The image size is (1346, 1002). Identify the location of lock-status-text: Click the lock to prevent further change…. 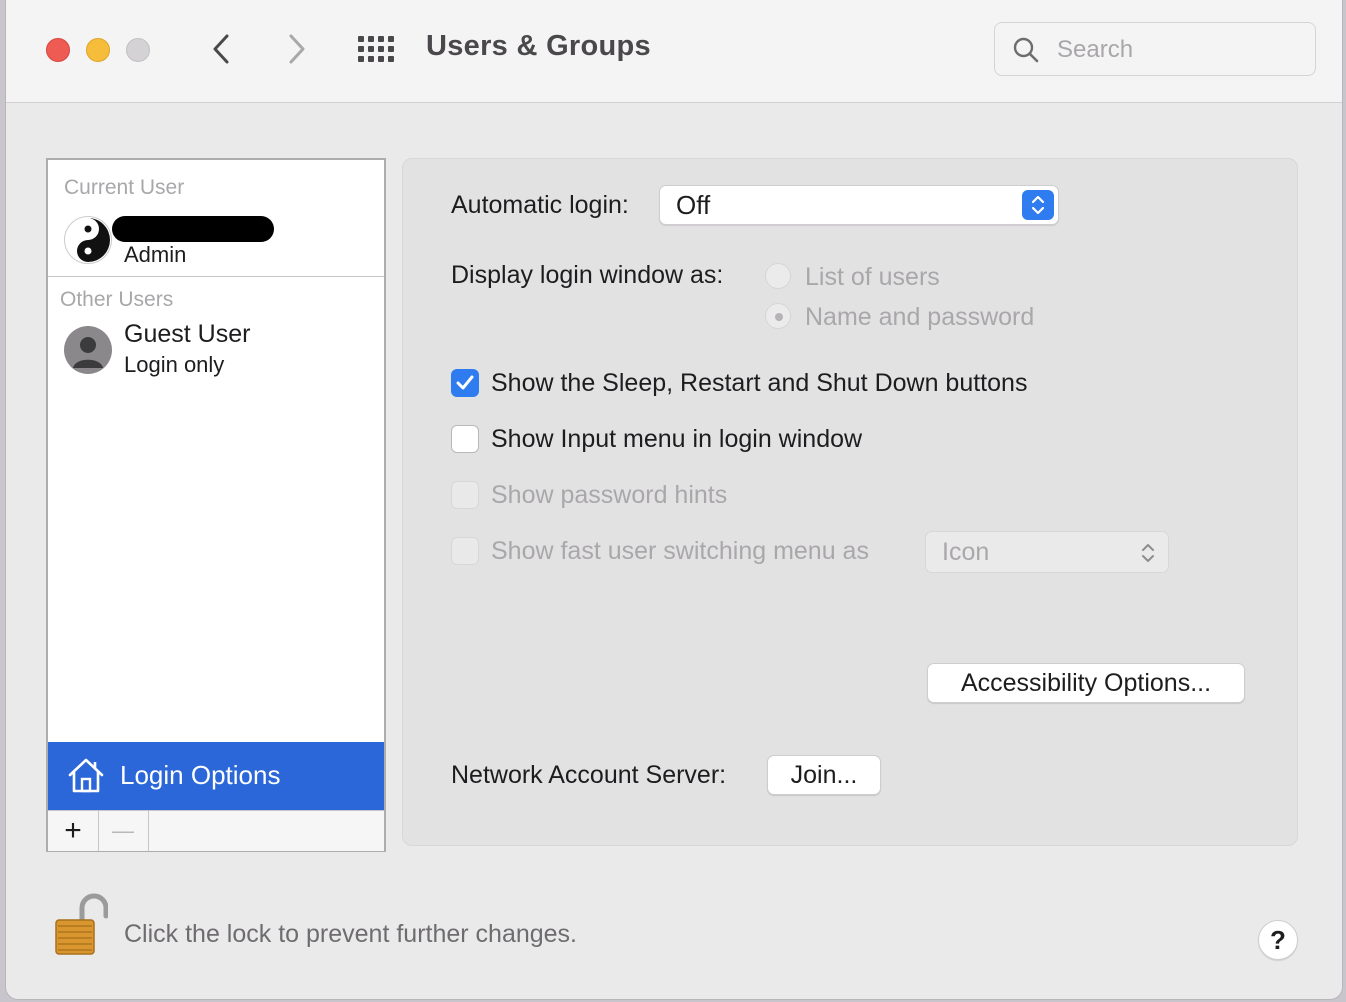
(351, 934).